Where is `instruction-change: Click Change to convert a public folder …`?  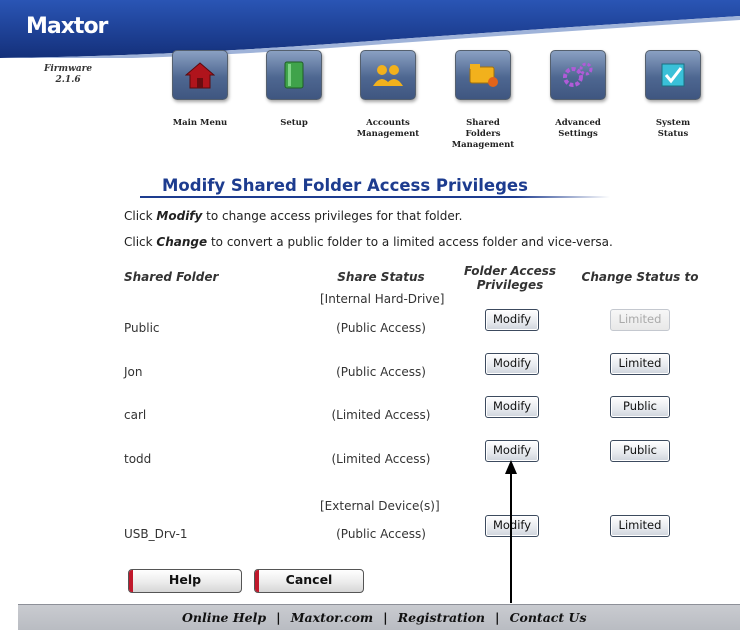
instruction-change: Click Change to convert a public folder … is located at coordinates (368, 242).